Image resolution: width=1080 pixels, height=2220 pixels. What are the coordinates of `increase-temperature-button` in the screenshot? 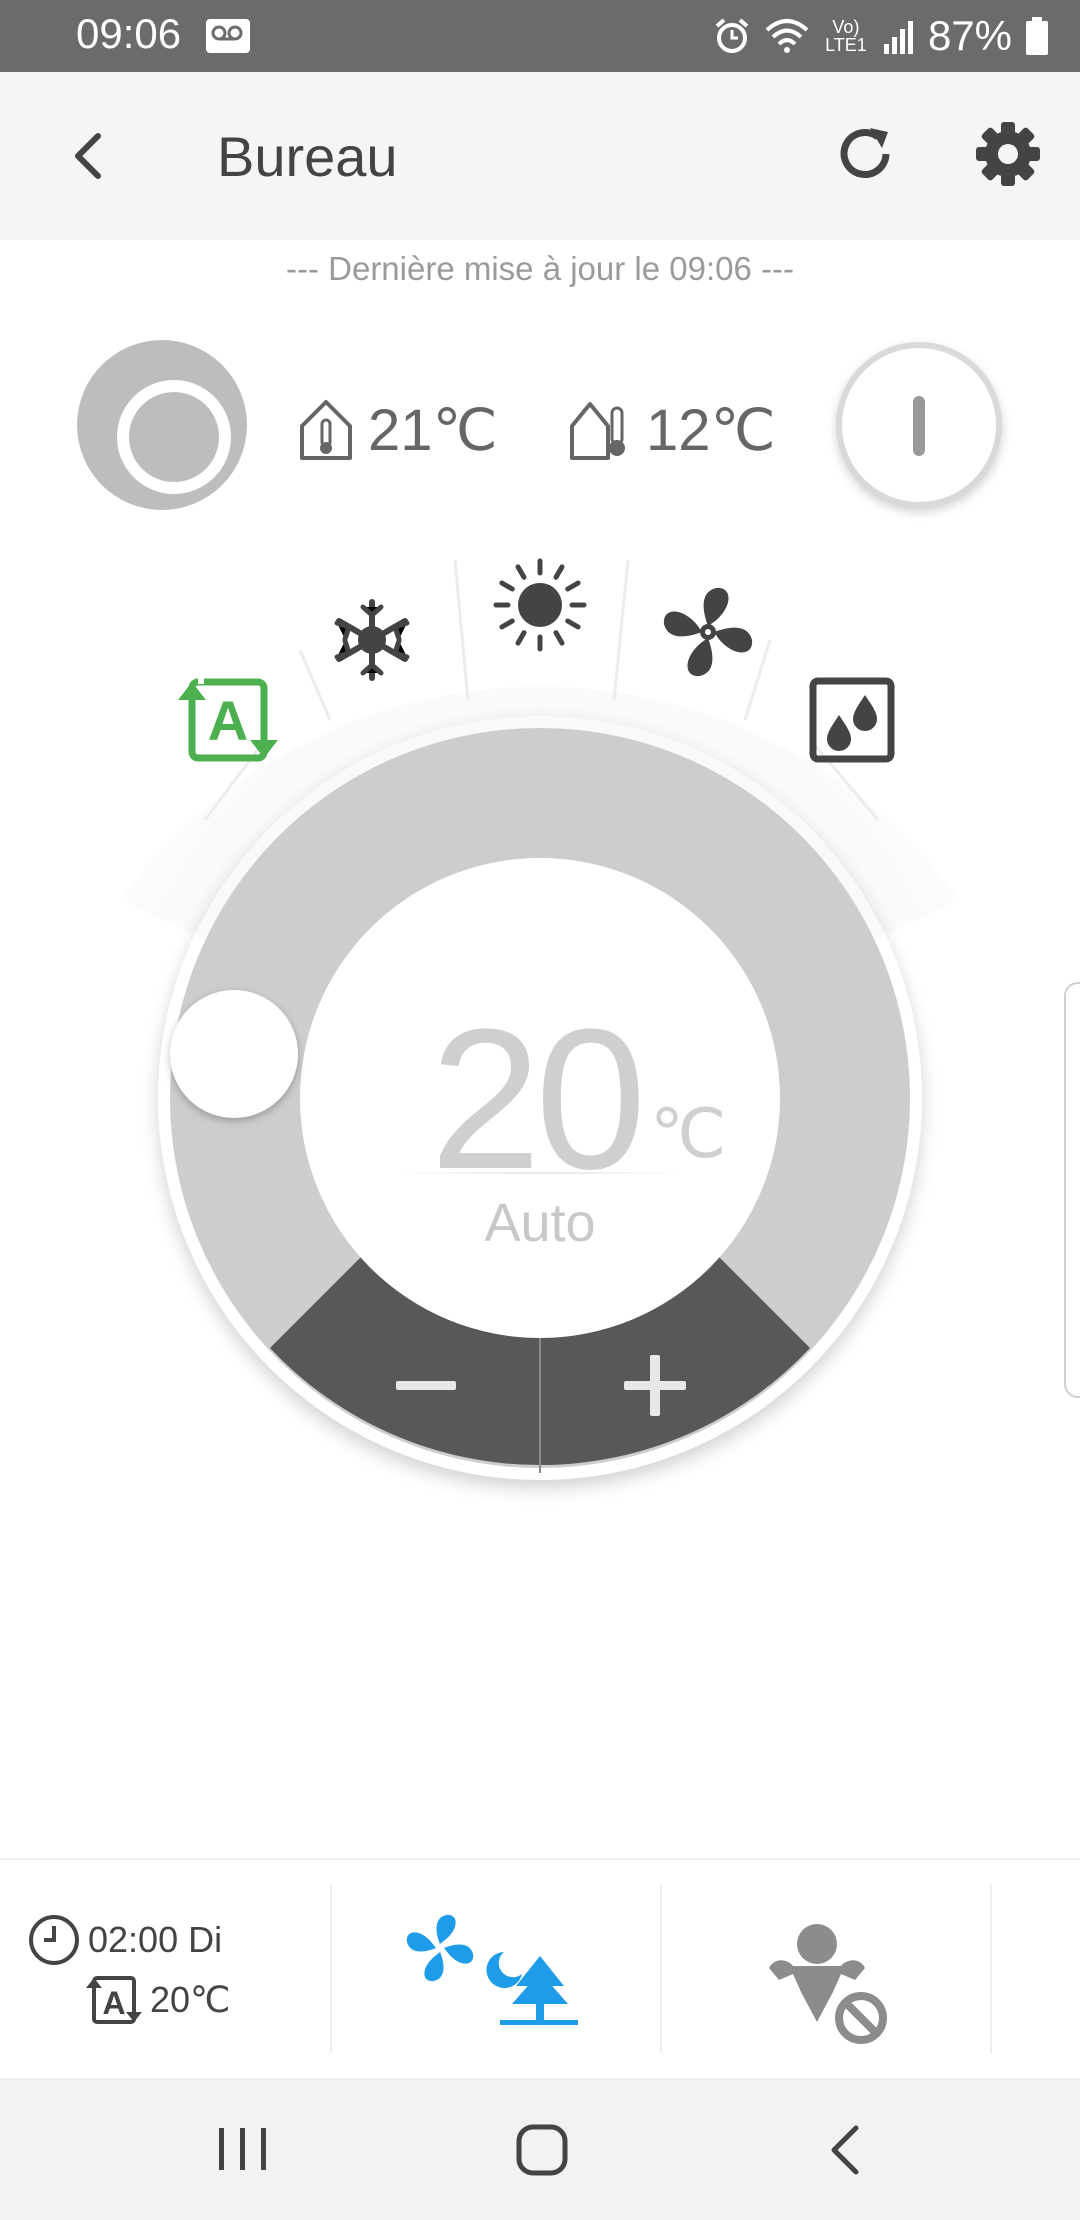 It's located at (655, 1385).